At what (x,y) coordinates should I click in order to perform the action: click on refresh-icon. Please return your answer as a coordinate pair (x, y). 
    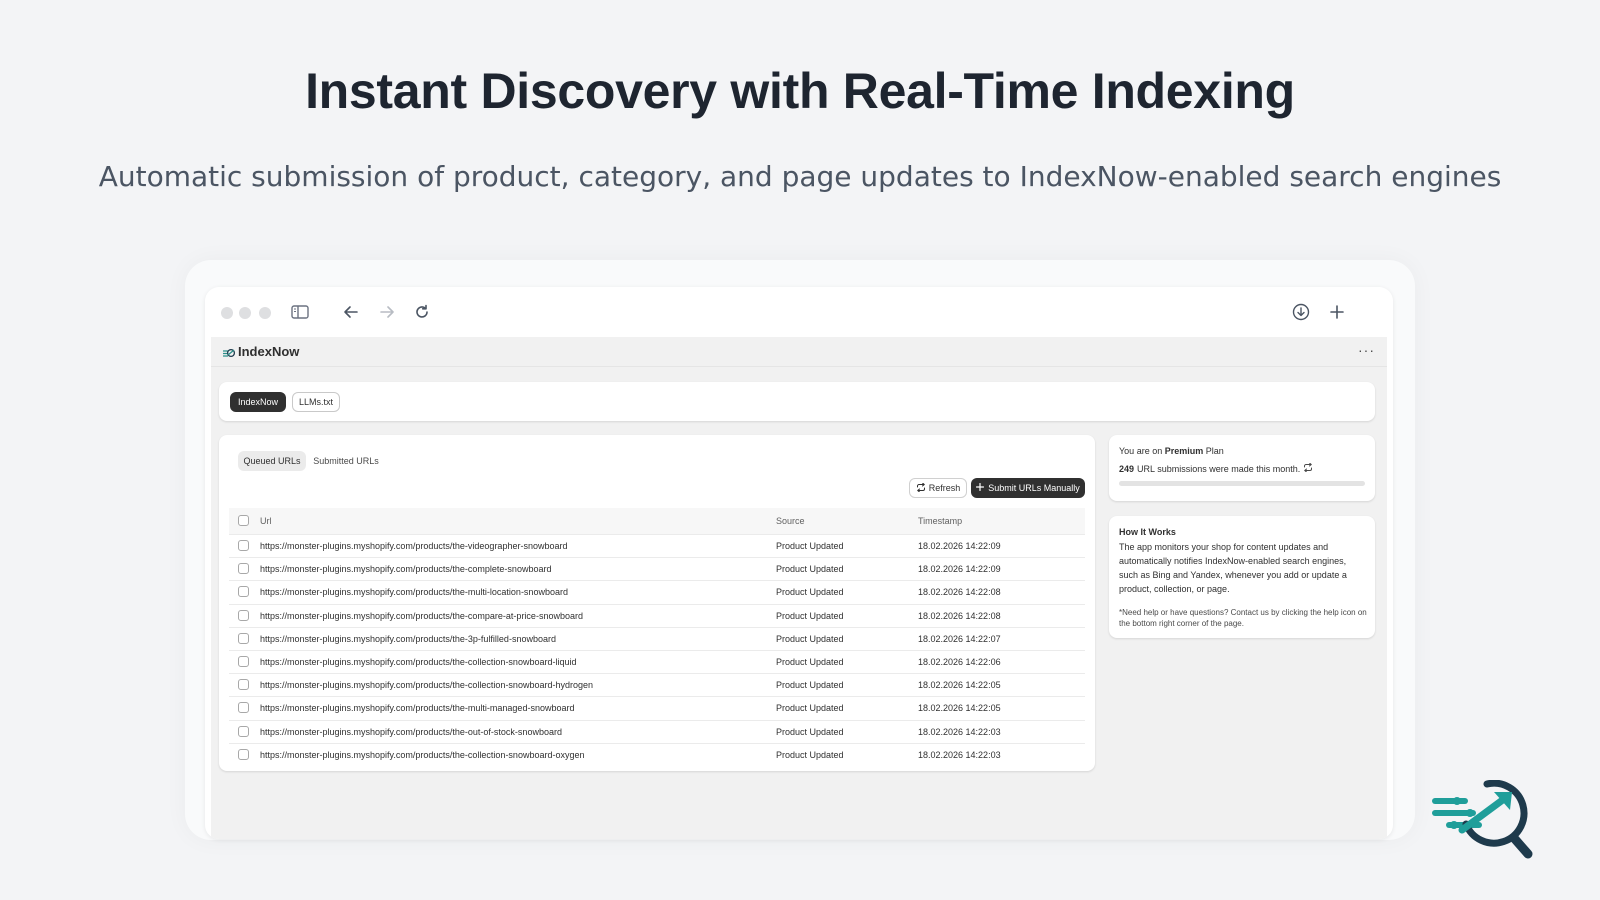
    Looking at the image, I should click on (921, 488).